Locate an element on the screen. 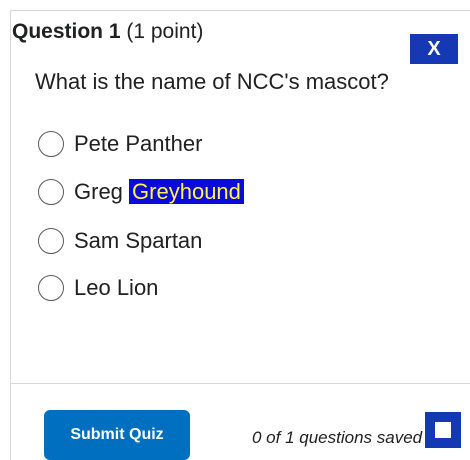 This screenshot has width=470, height=460. highlighted-text: Greyhound is located at coordinates (186, 191).